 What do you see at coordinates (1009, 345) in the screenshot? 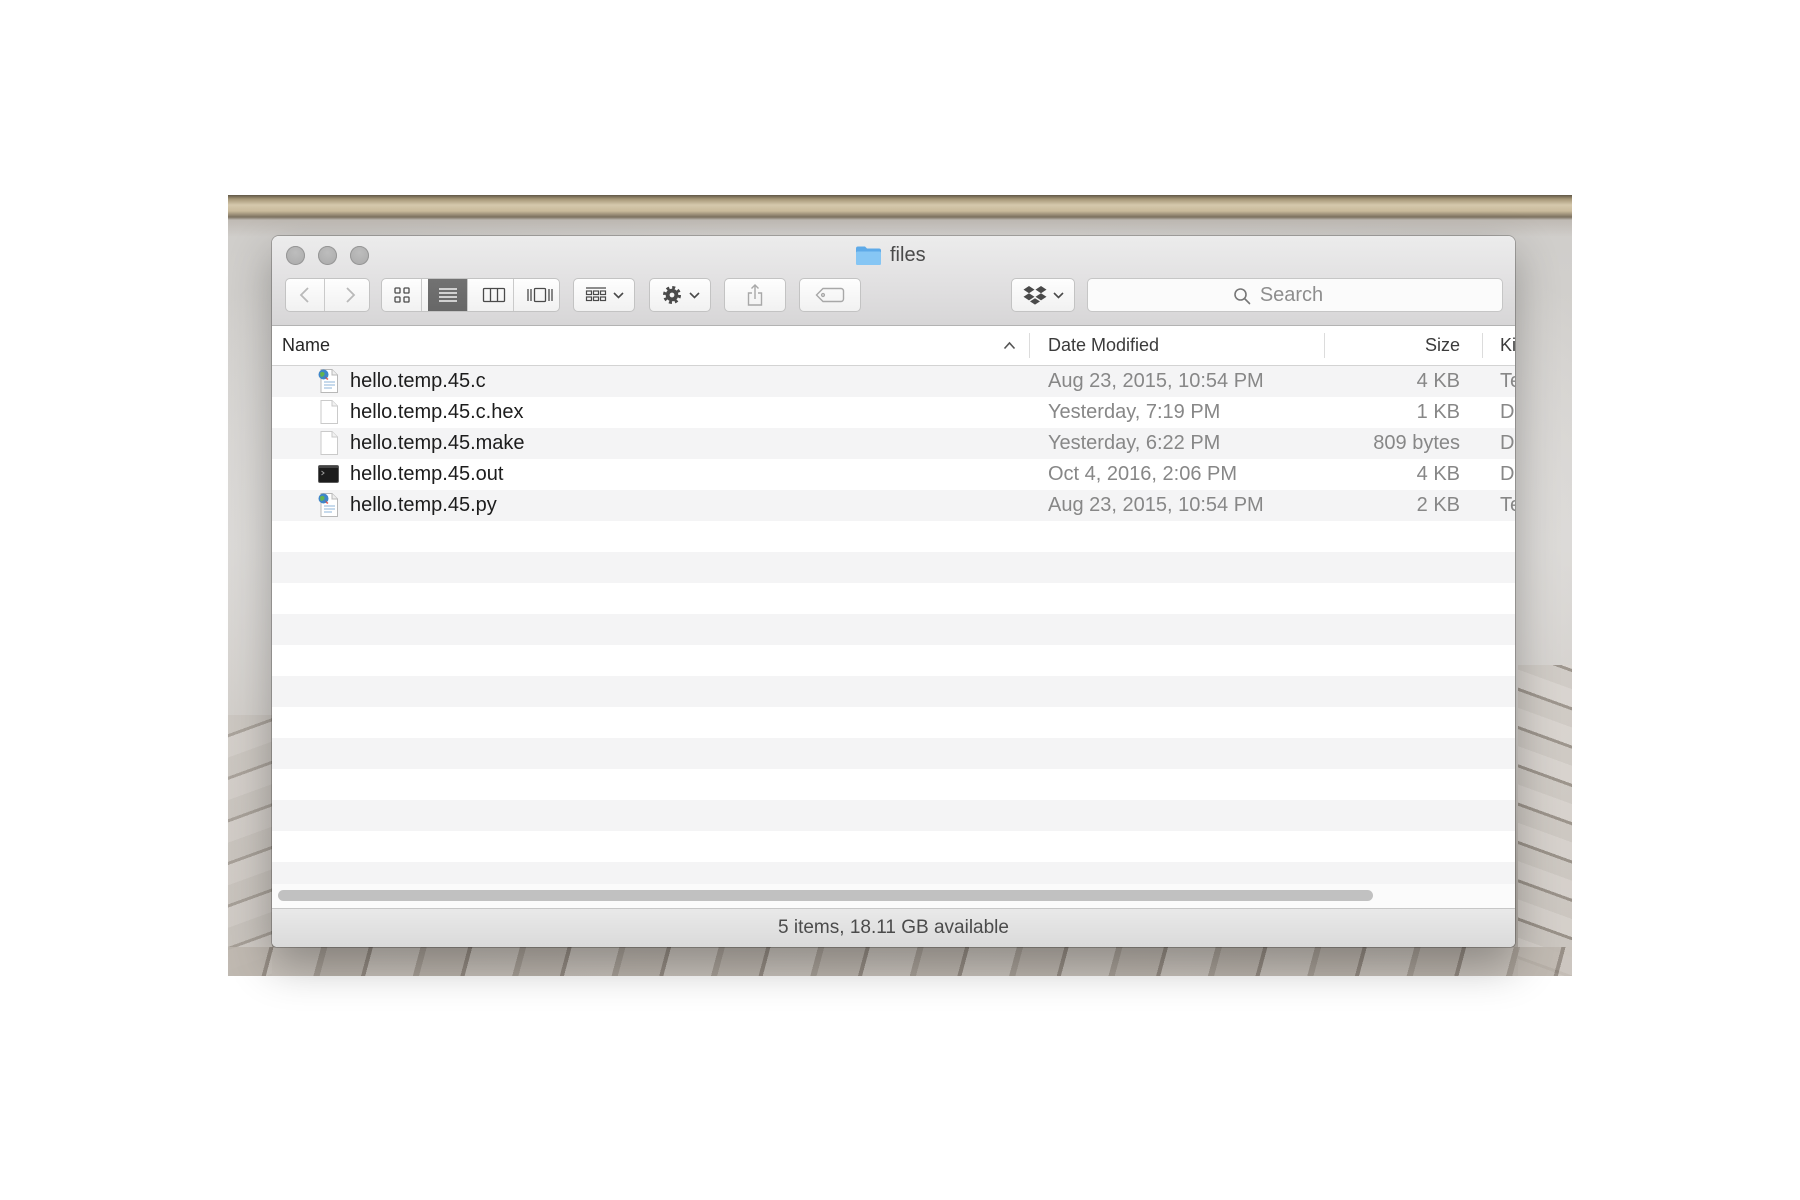
I see `sort-ascending-icon` at bounding box center [1009, 345].